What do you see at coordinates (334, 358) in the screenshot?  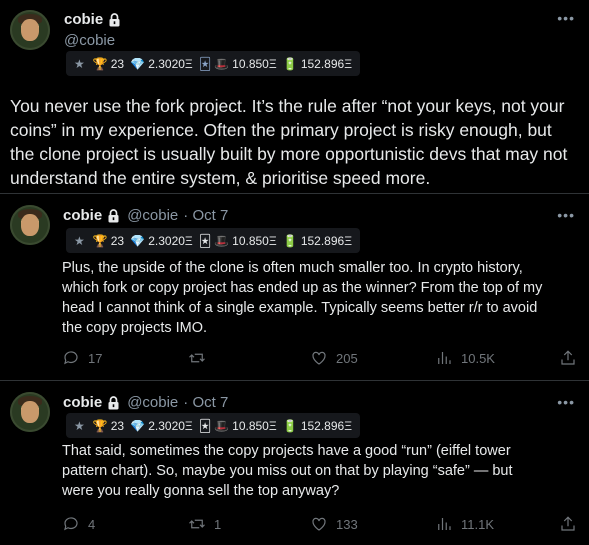 I see `like-button: 205` at bounding box center [334, 358].